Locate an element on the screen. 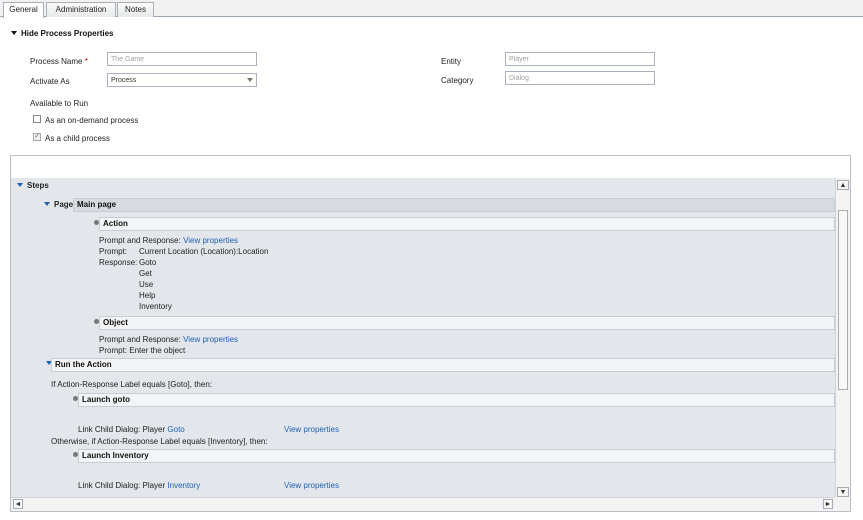  launch-goto-link-text: Link Child Dialog: Player Goto is located at coordinates (131, 429).